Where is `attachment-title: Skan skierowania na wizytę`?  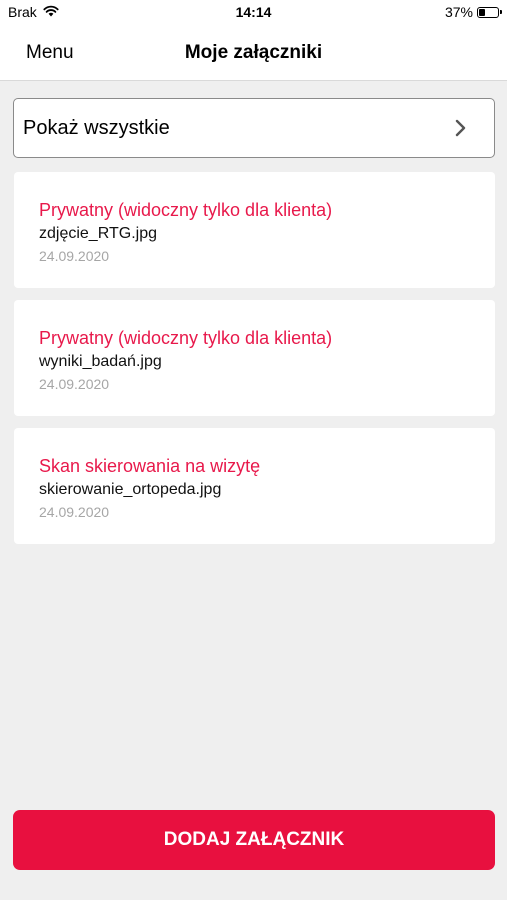 attachment-title: Skan skierowania na wizytę is located at coordinates (150, 466).